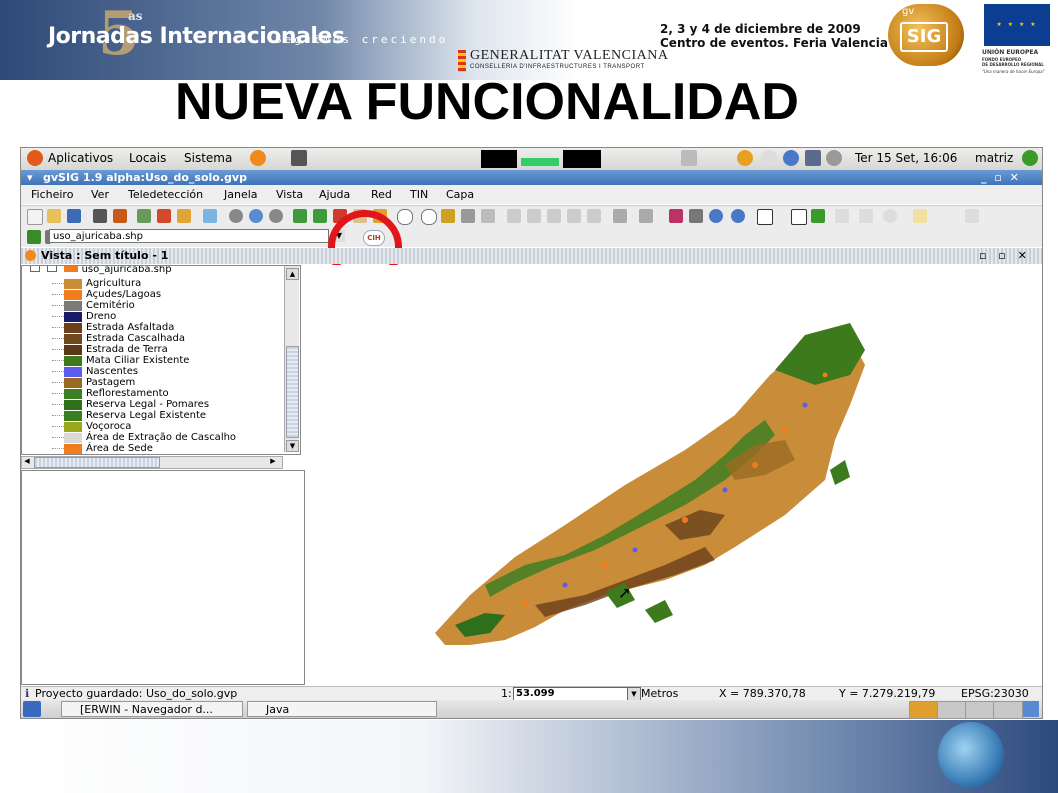  Describe the element at coordinates (108, 448) in the screenshot. I see `legend-item: Área de Sede` at that location.